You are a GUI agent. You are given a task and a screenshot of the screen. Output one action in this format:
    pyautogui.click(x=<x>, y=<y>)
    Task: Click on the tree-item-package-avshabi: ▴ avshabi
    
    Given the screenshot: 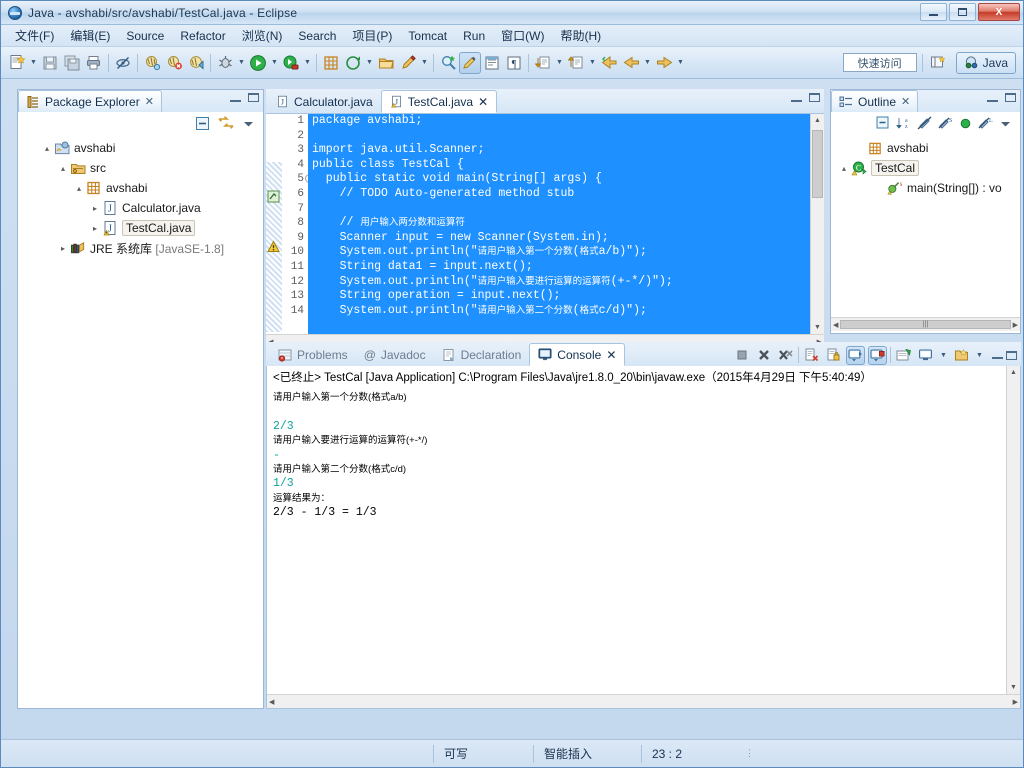 What is the action you would take?
    pyautogui.click(x=140, y=188)
    